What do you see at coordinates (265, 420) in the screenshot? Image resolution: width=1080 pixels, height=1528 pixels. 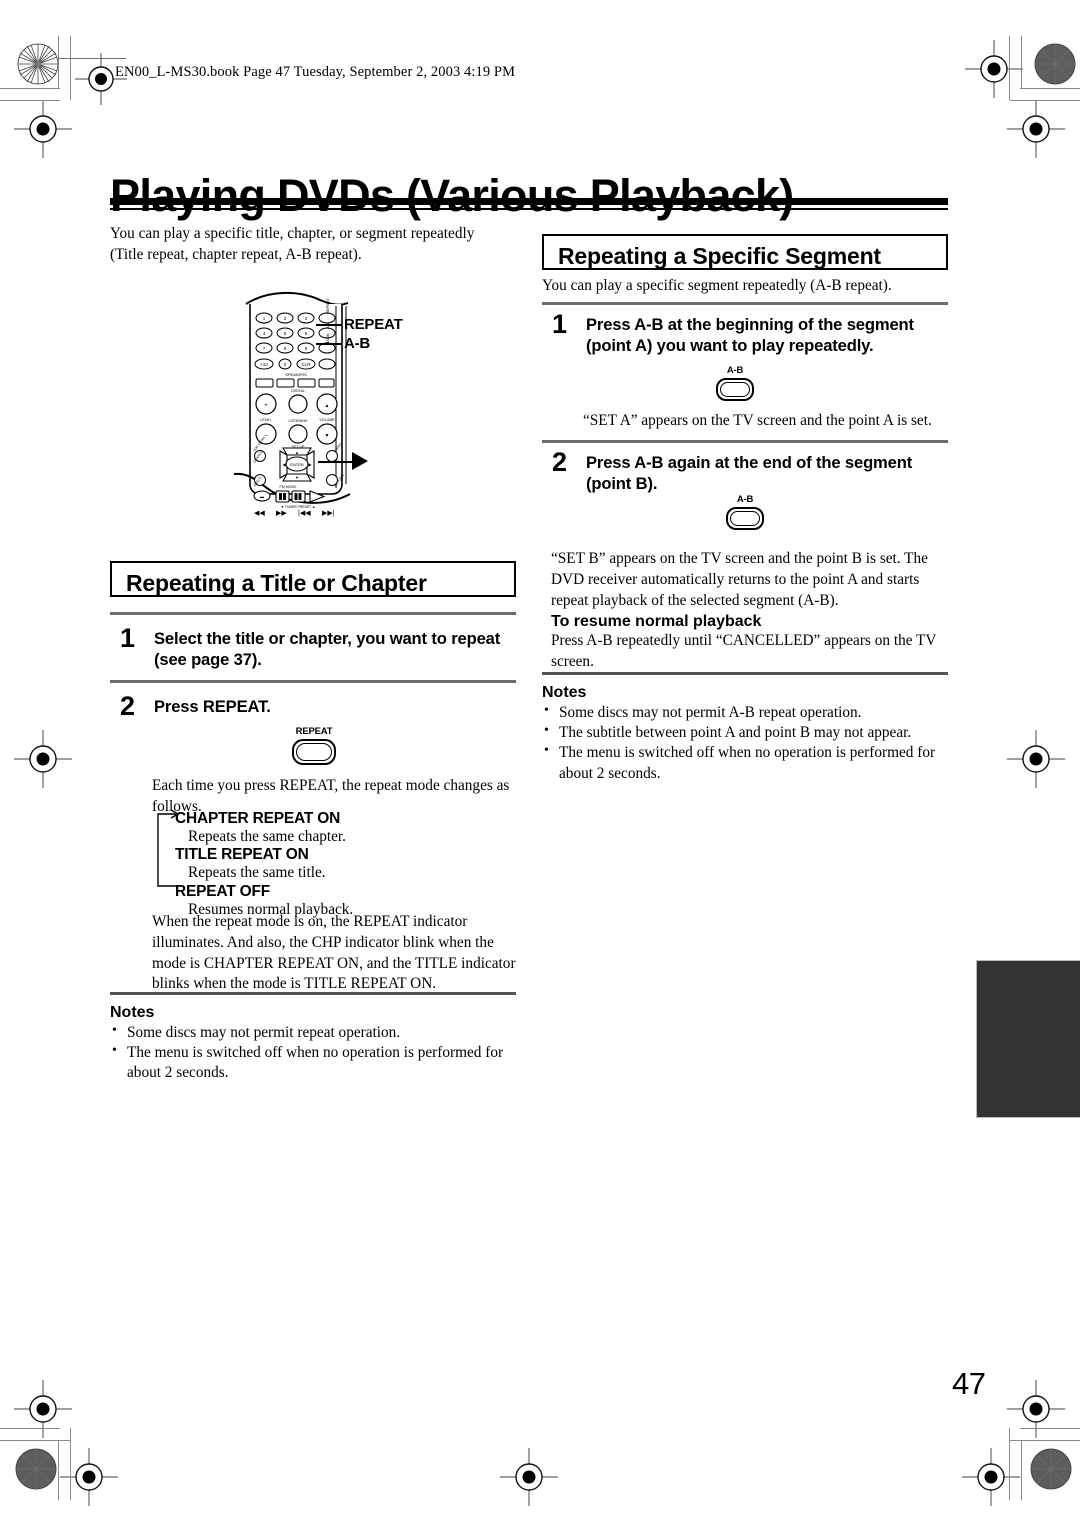 I see `svg-text: LEVEL` at bounding box center [265, 420].